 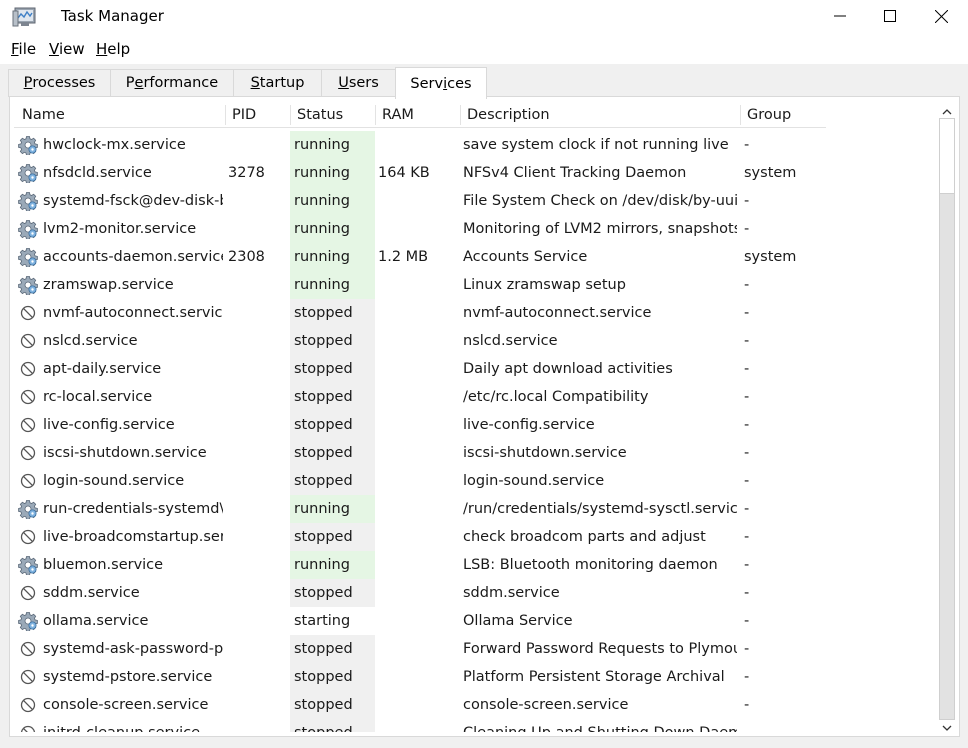 I want to click on vertical-scrollbar, so click(x=947, y=418).